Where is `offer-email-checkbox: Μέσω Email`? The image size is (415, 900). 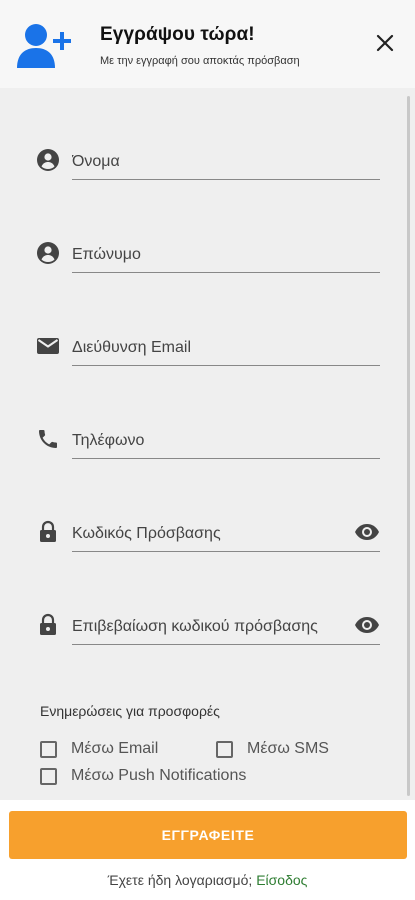
offer-email-checkbox: Μέσω Email is located at coordinates (99, 749).